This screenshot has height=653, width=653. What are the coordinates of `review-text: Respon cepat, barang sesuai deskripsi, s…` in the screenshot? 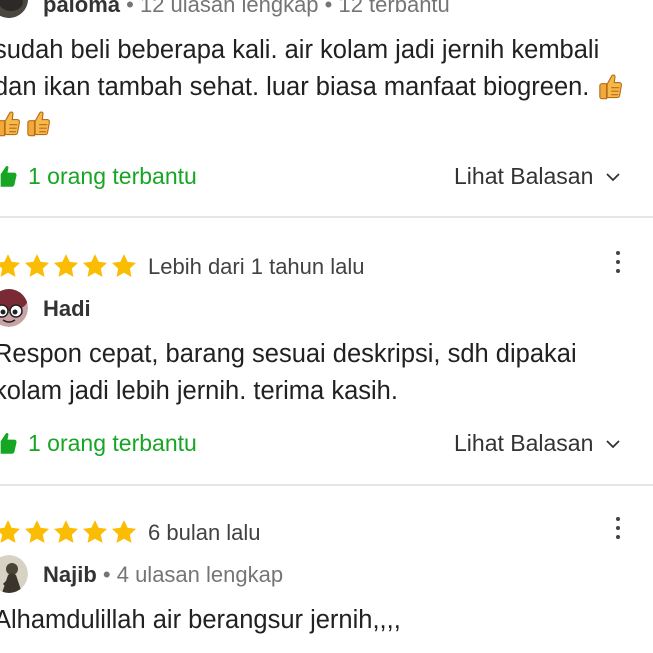 It's located at (288, 372).